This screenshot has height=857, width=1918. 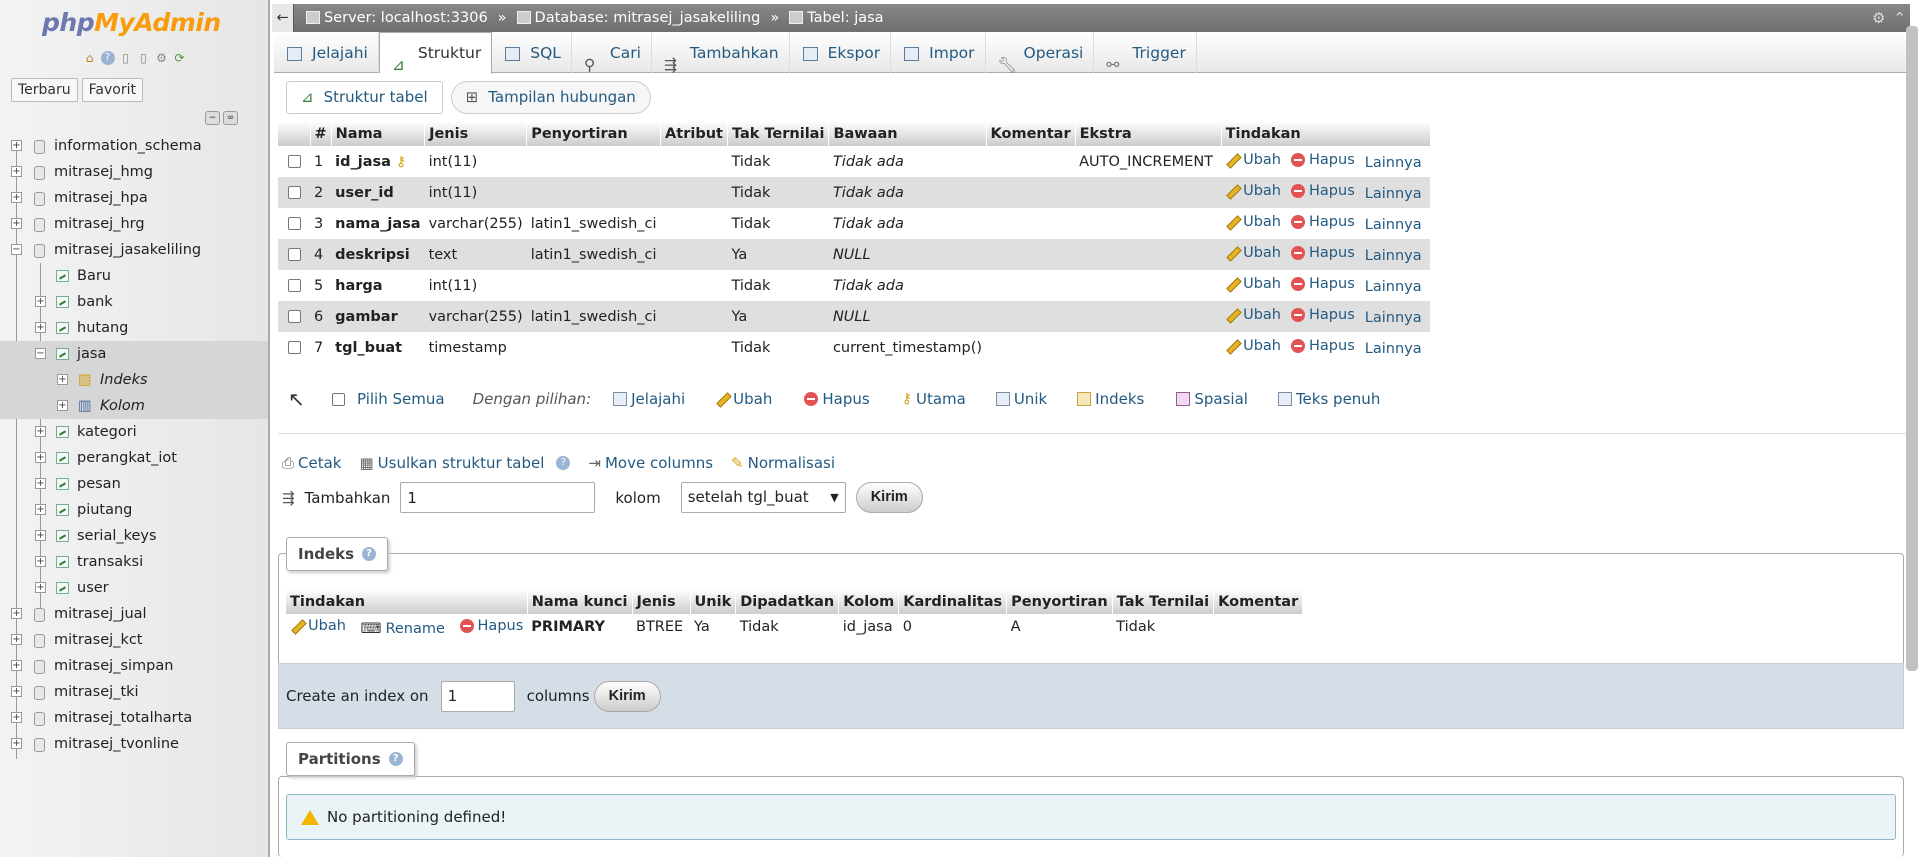 I want to click on table-serial-keys: + serial_keys, so click(x=134, y=536).